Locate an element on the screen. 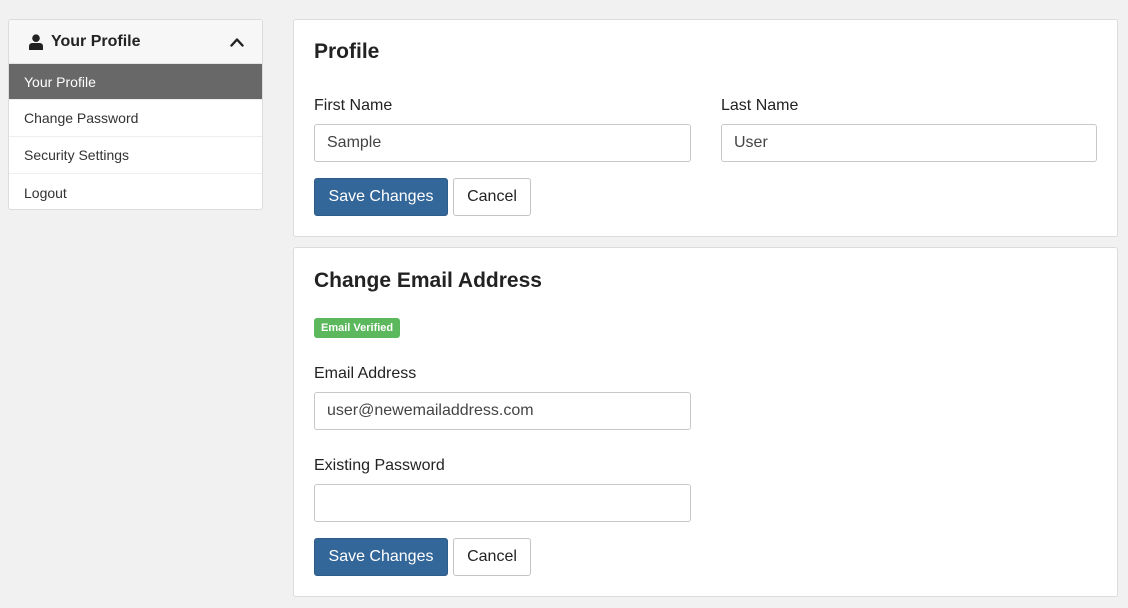  email-address-label: Email Address is located at coordinates (365, 373).